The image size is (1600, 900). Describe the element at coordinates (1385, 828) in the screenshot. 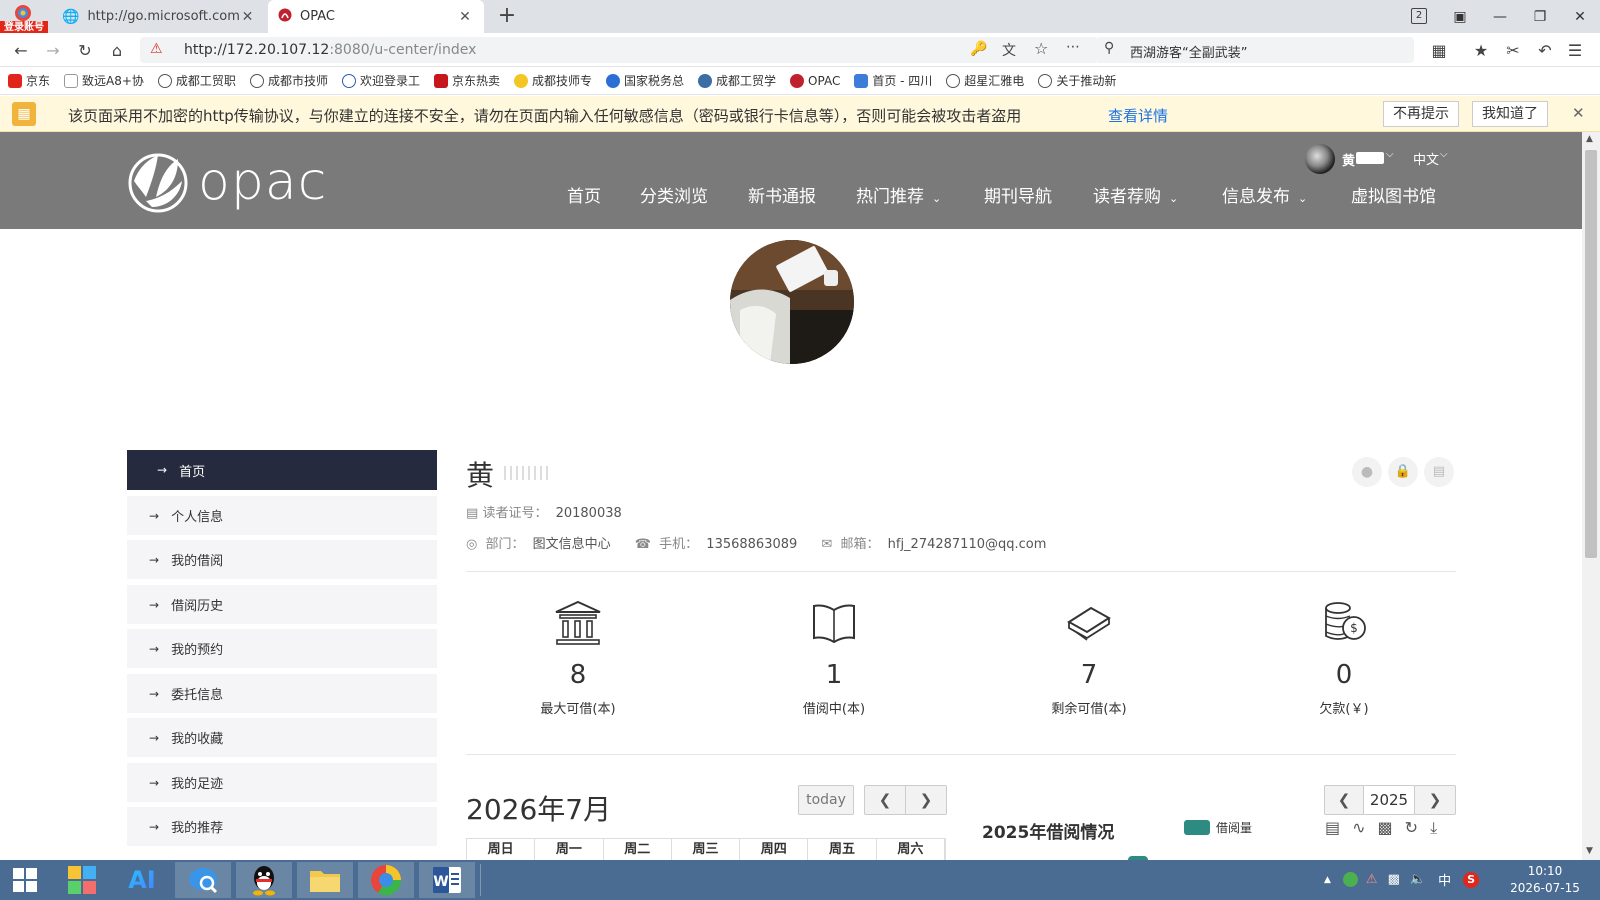

I see `bar-chart-icon: ▩` at that location.